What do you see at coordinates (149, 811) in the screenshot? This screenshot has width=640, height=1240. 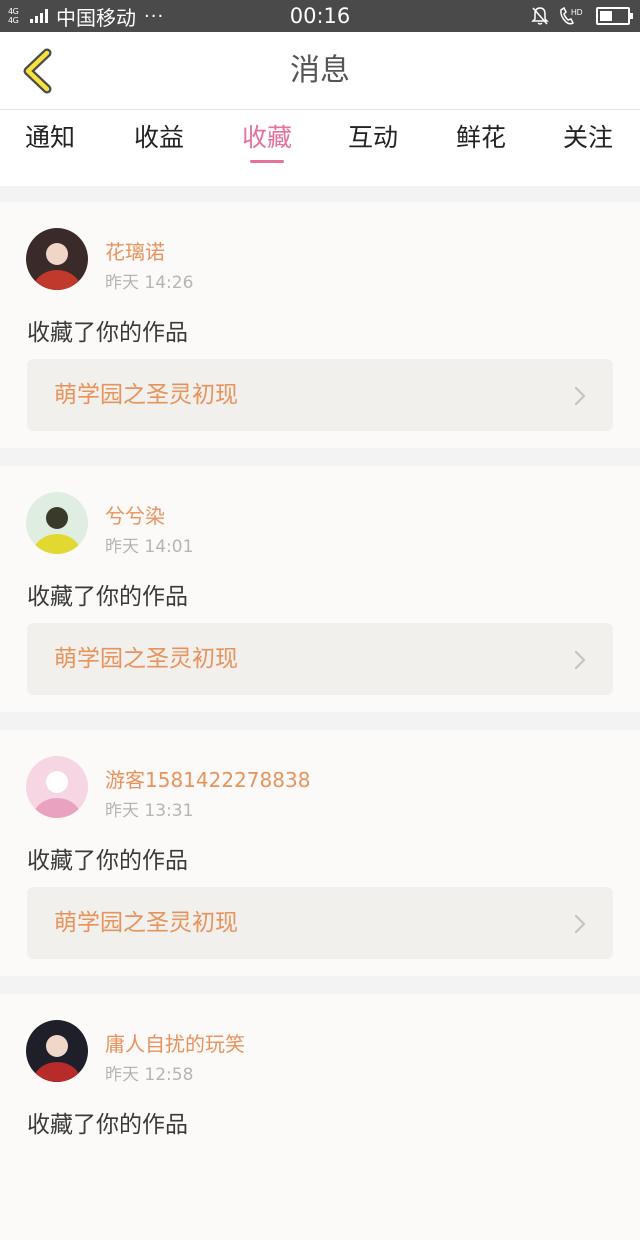 I see `timestamp: 昨天 13:31` at bounding box center [149, 811].